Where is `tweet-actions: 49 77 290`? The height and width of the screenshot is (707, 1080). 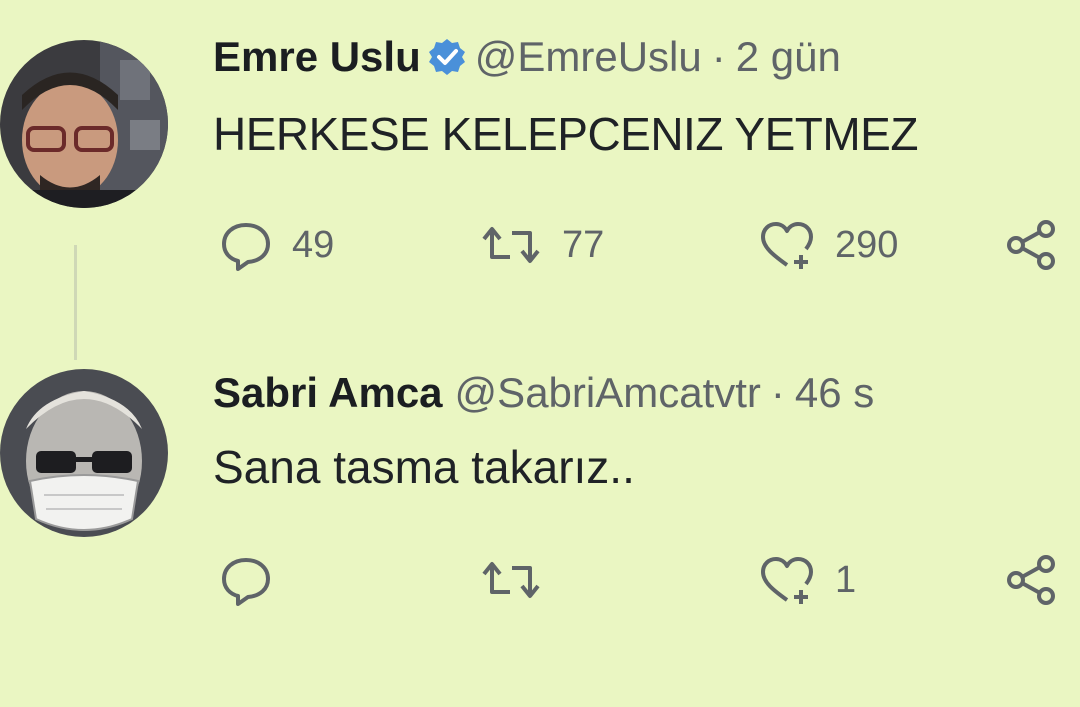 tweet-actions: 49 77 290 is located at coordinates (540, 245).